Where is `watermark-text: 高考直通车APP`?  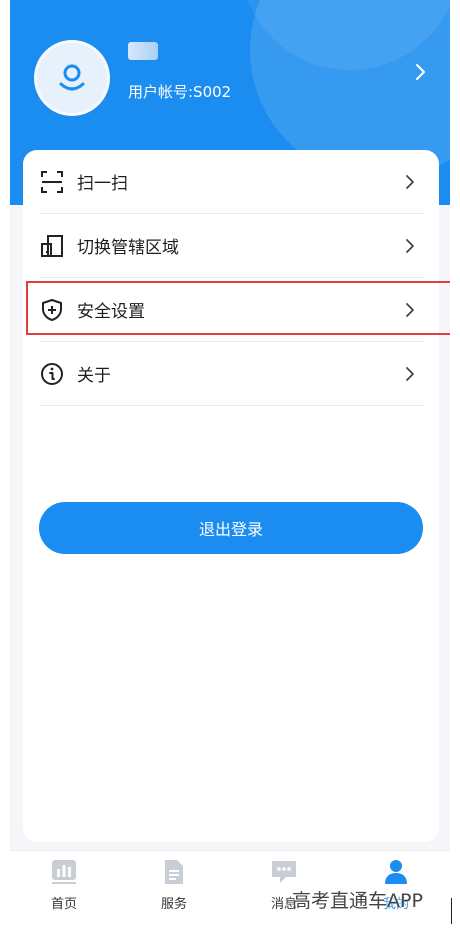 watermark-text: 高考直通车APP is located at coordinates (357, 901).